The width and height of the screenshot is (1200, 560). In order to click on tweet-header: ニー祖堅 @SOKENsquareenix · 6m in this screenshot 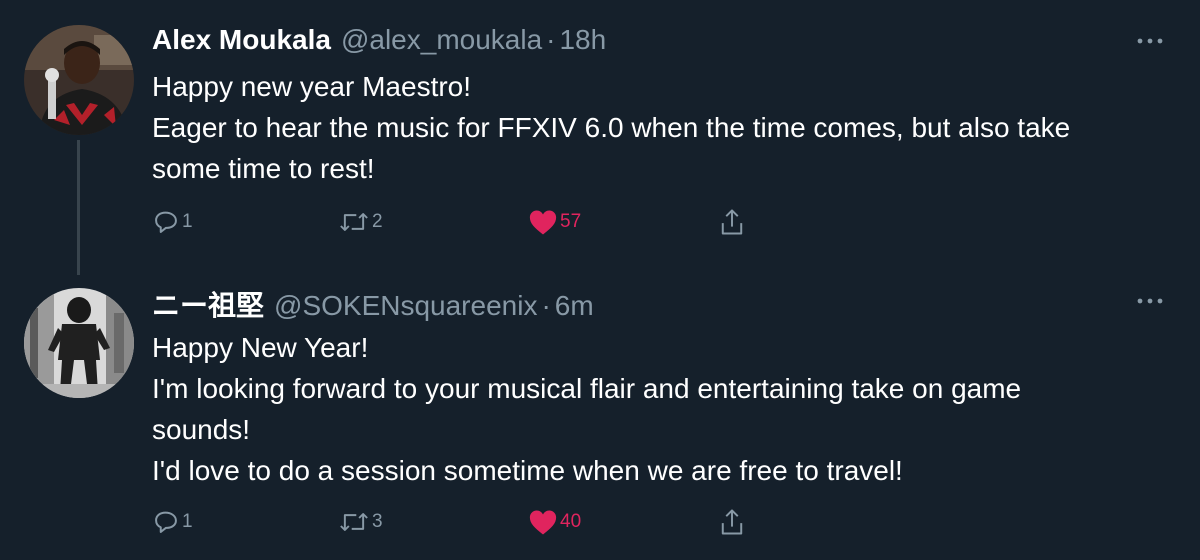, I will do `click(373, 303)`.